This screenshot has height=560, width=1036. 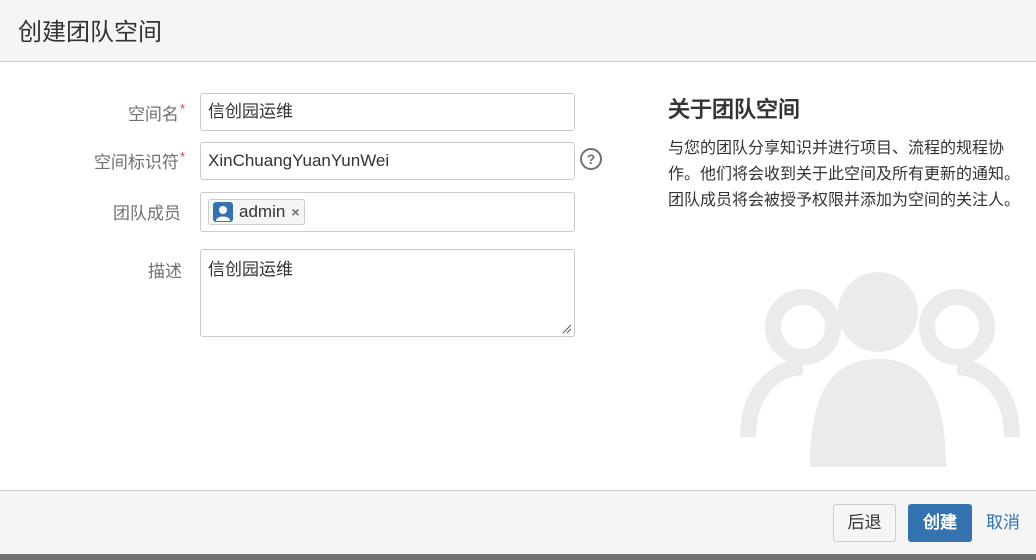 What do you see at coordinates (165, 271) in the screenshot?
I see `description-label: 描述` at bounding box center [165, 271].